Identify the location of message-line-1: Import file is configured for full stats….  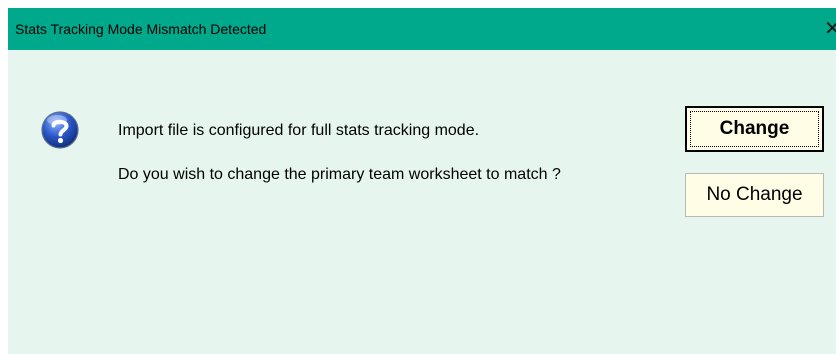
(299, 130).